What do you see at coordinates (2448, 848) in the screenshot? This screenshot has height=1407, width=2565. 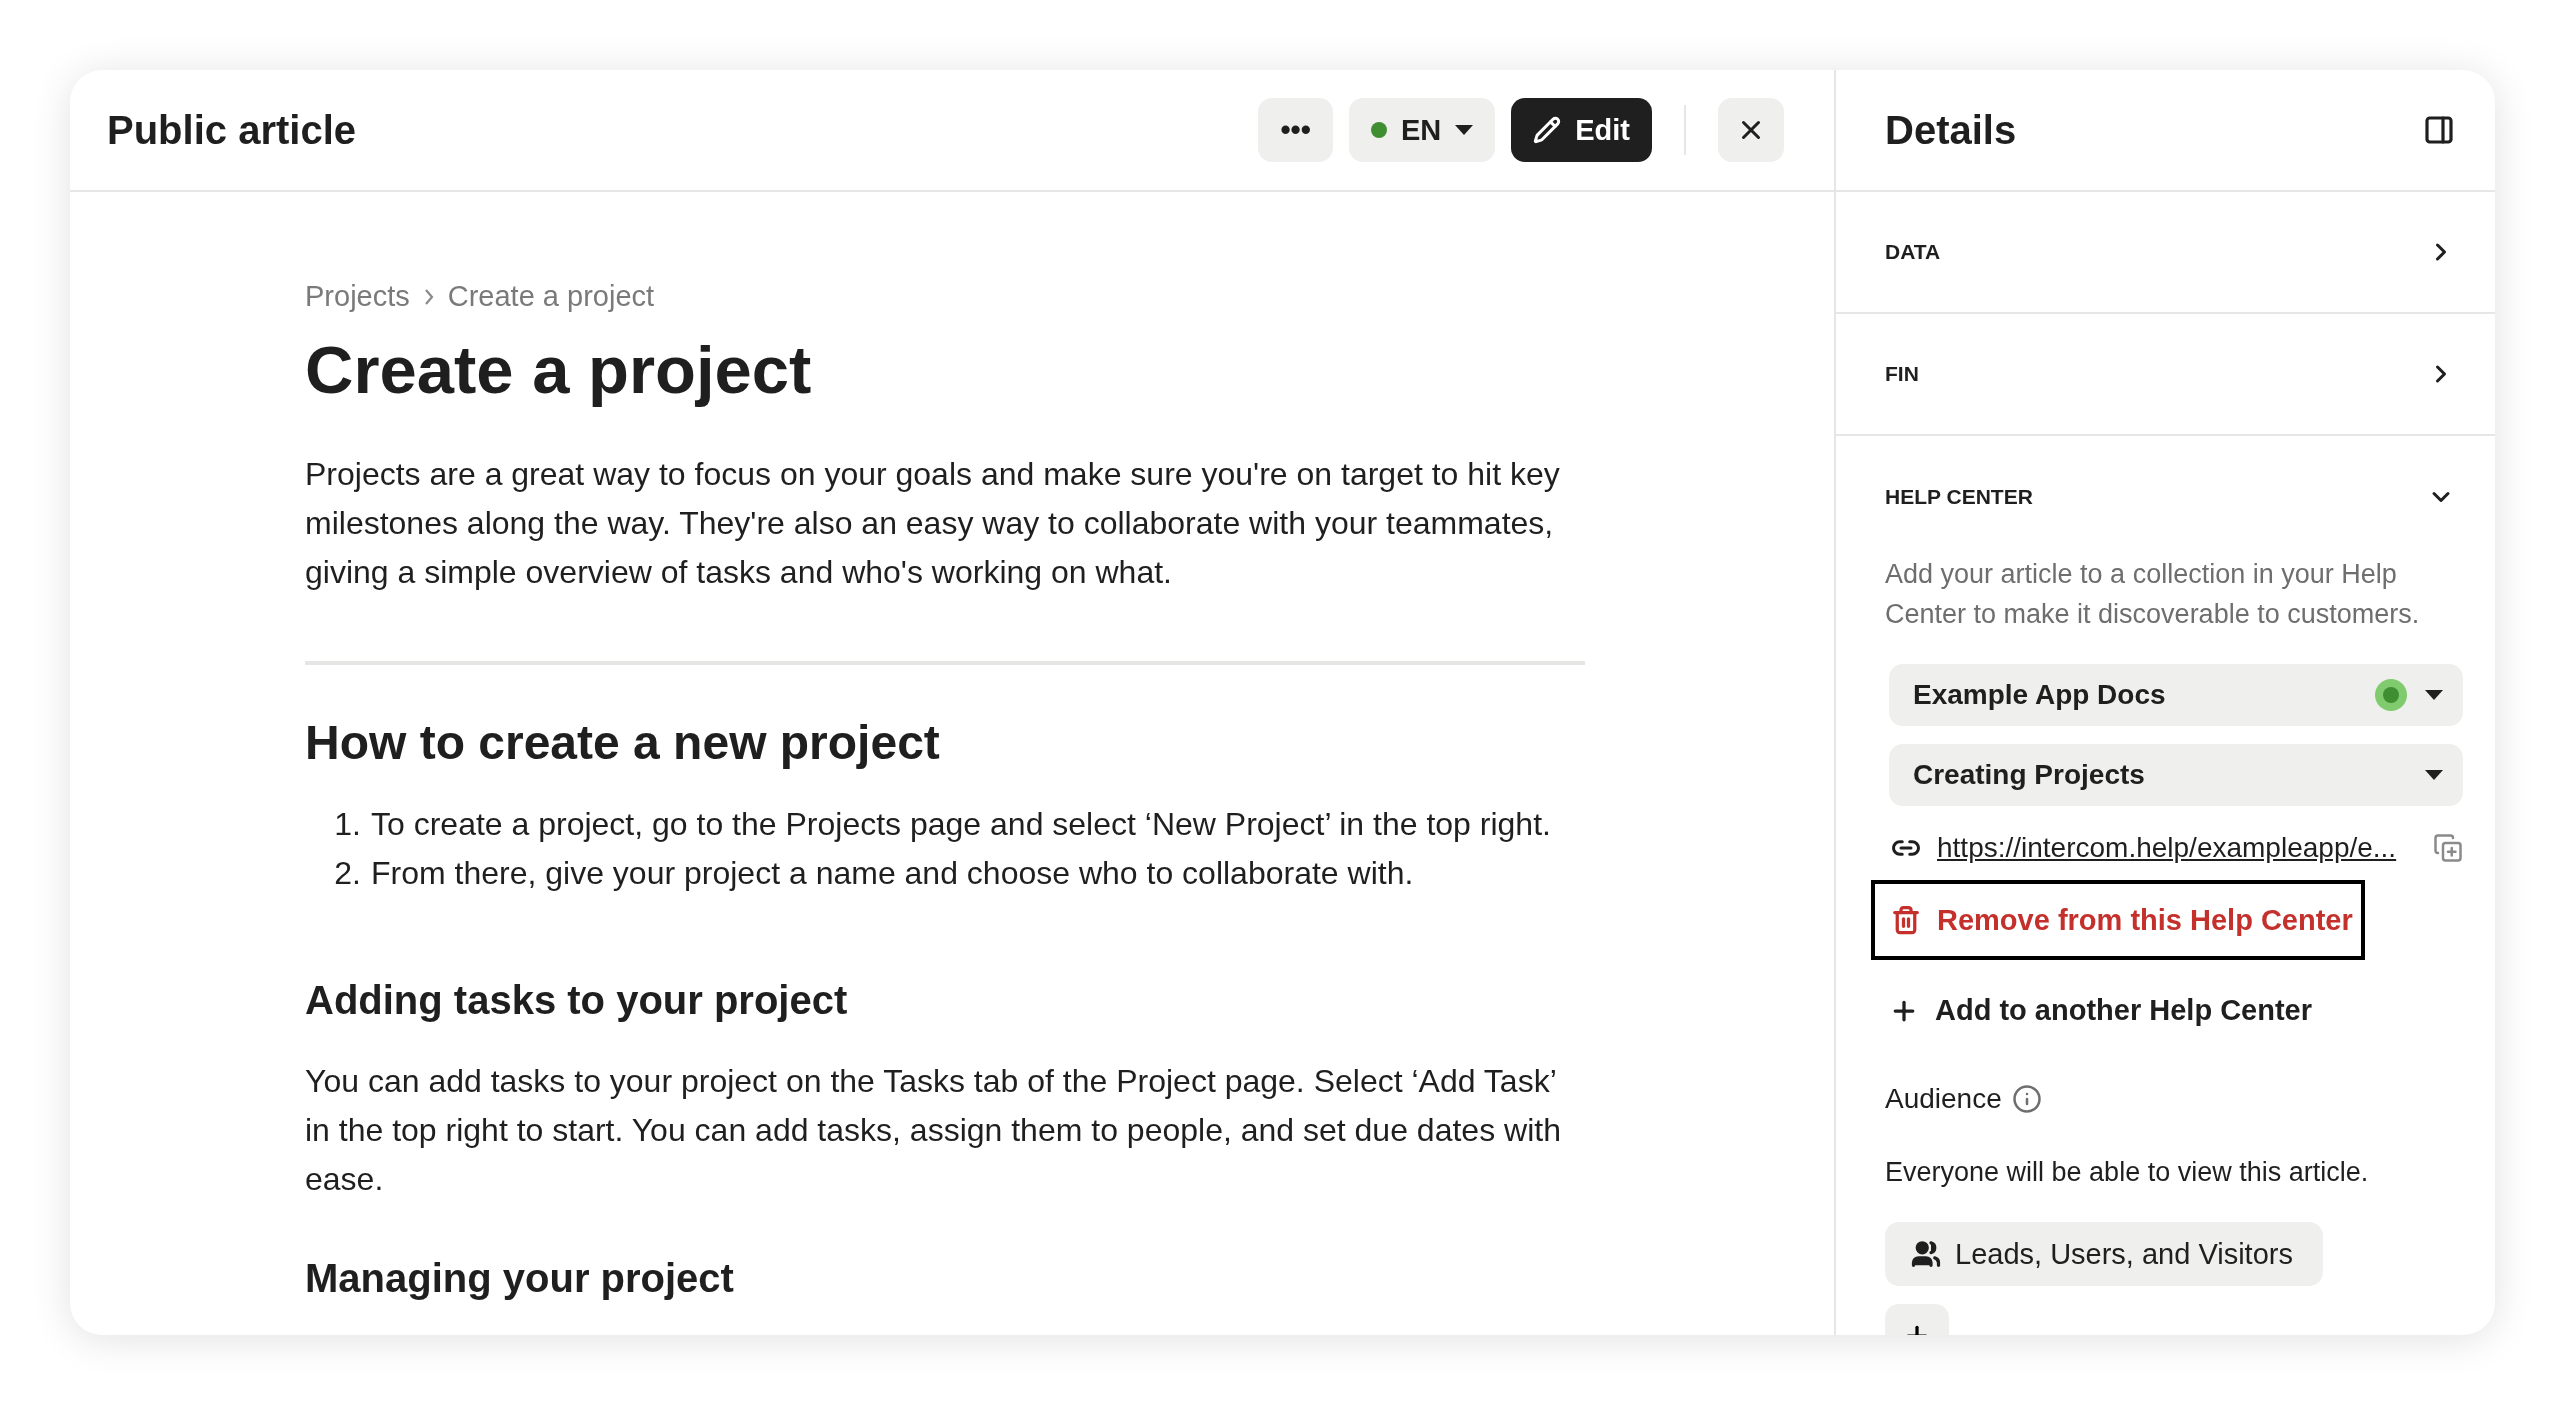 I see `copy-icon` at bounding box center [2448, 848].